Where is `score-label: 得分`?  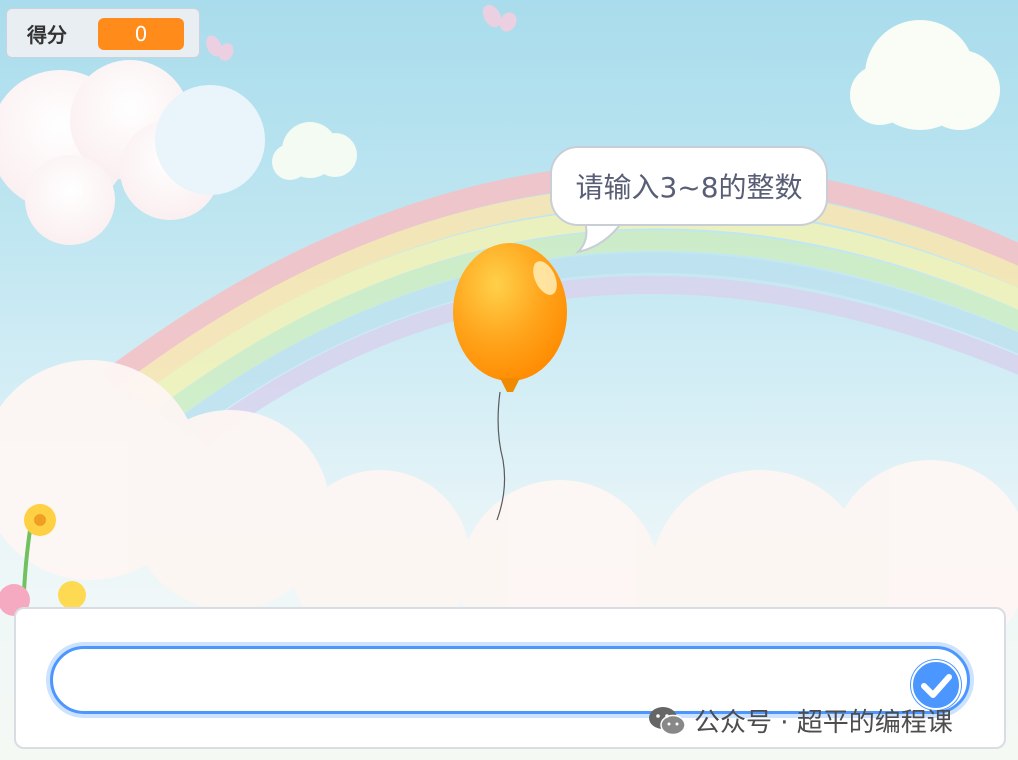 score-label: 得分 is located at coordinates (47, 34).